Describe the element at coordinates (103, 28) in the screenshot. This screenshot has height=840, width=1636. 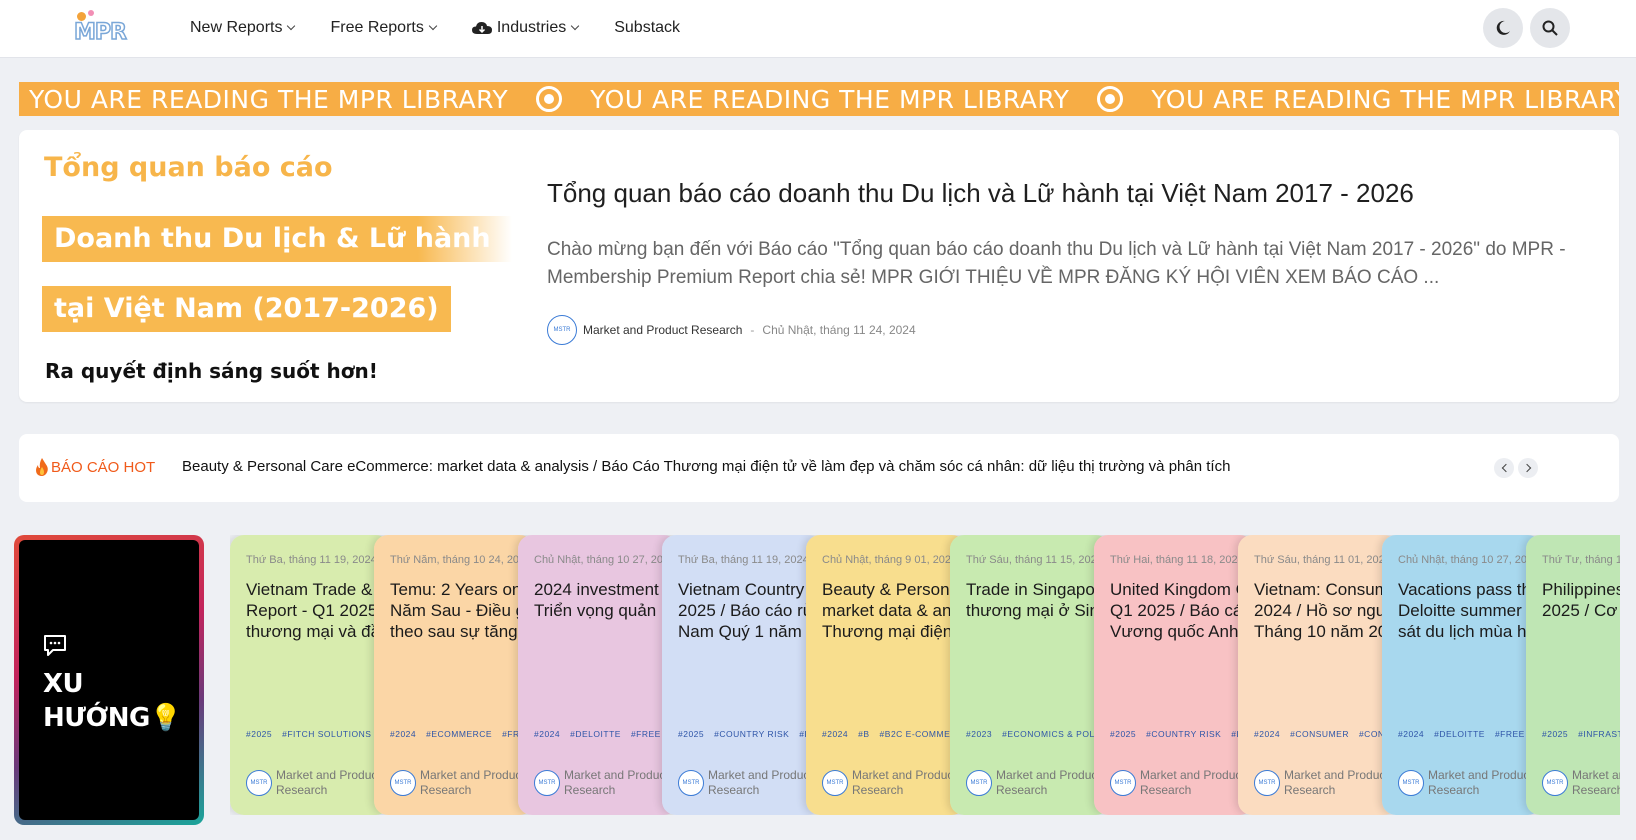
I see `mpr-logo: MPR` at that location.